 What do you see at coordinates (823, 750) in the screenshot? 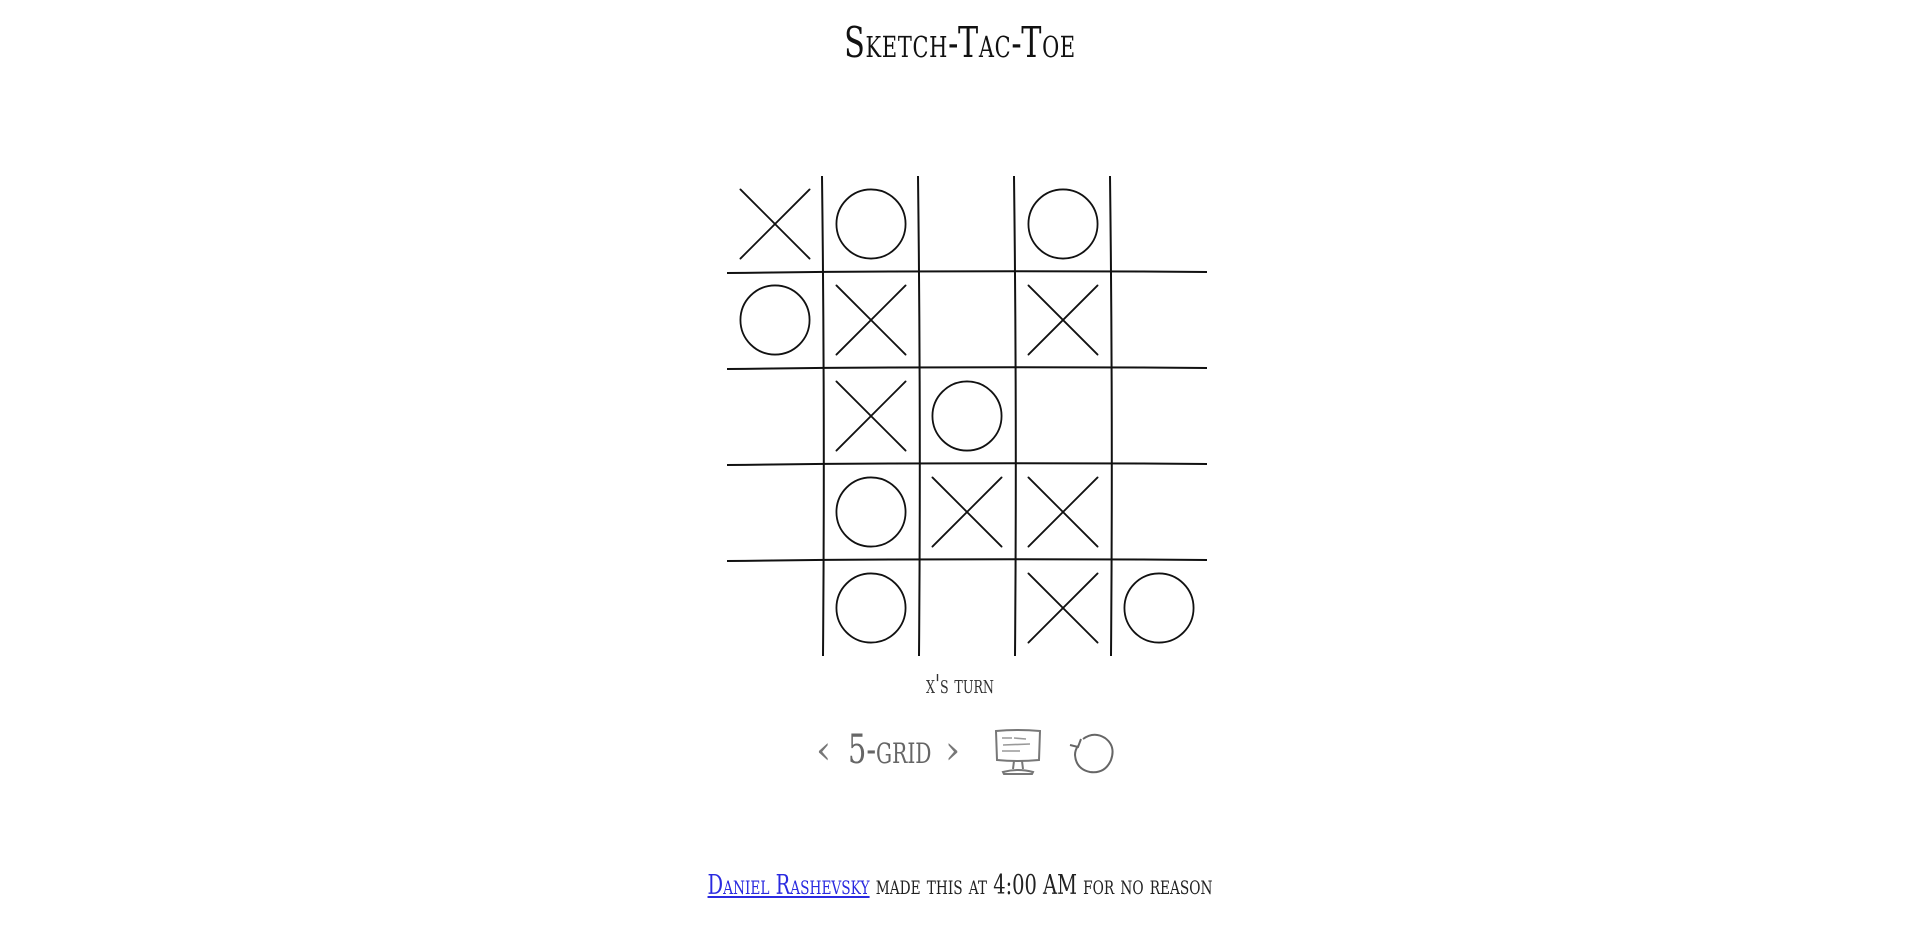
I see `prev-grid-button: ‹` at bounding box center [823, 750].